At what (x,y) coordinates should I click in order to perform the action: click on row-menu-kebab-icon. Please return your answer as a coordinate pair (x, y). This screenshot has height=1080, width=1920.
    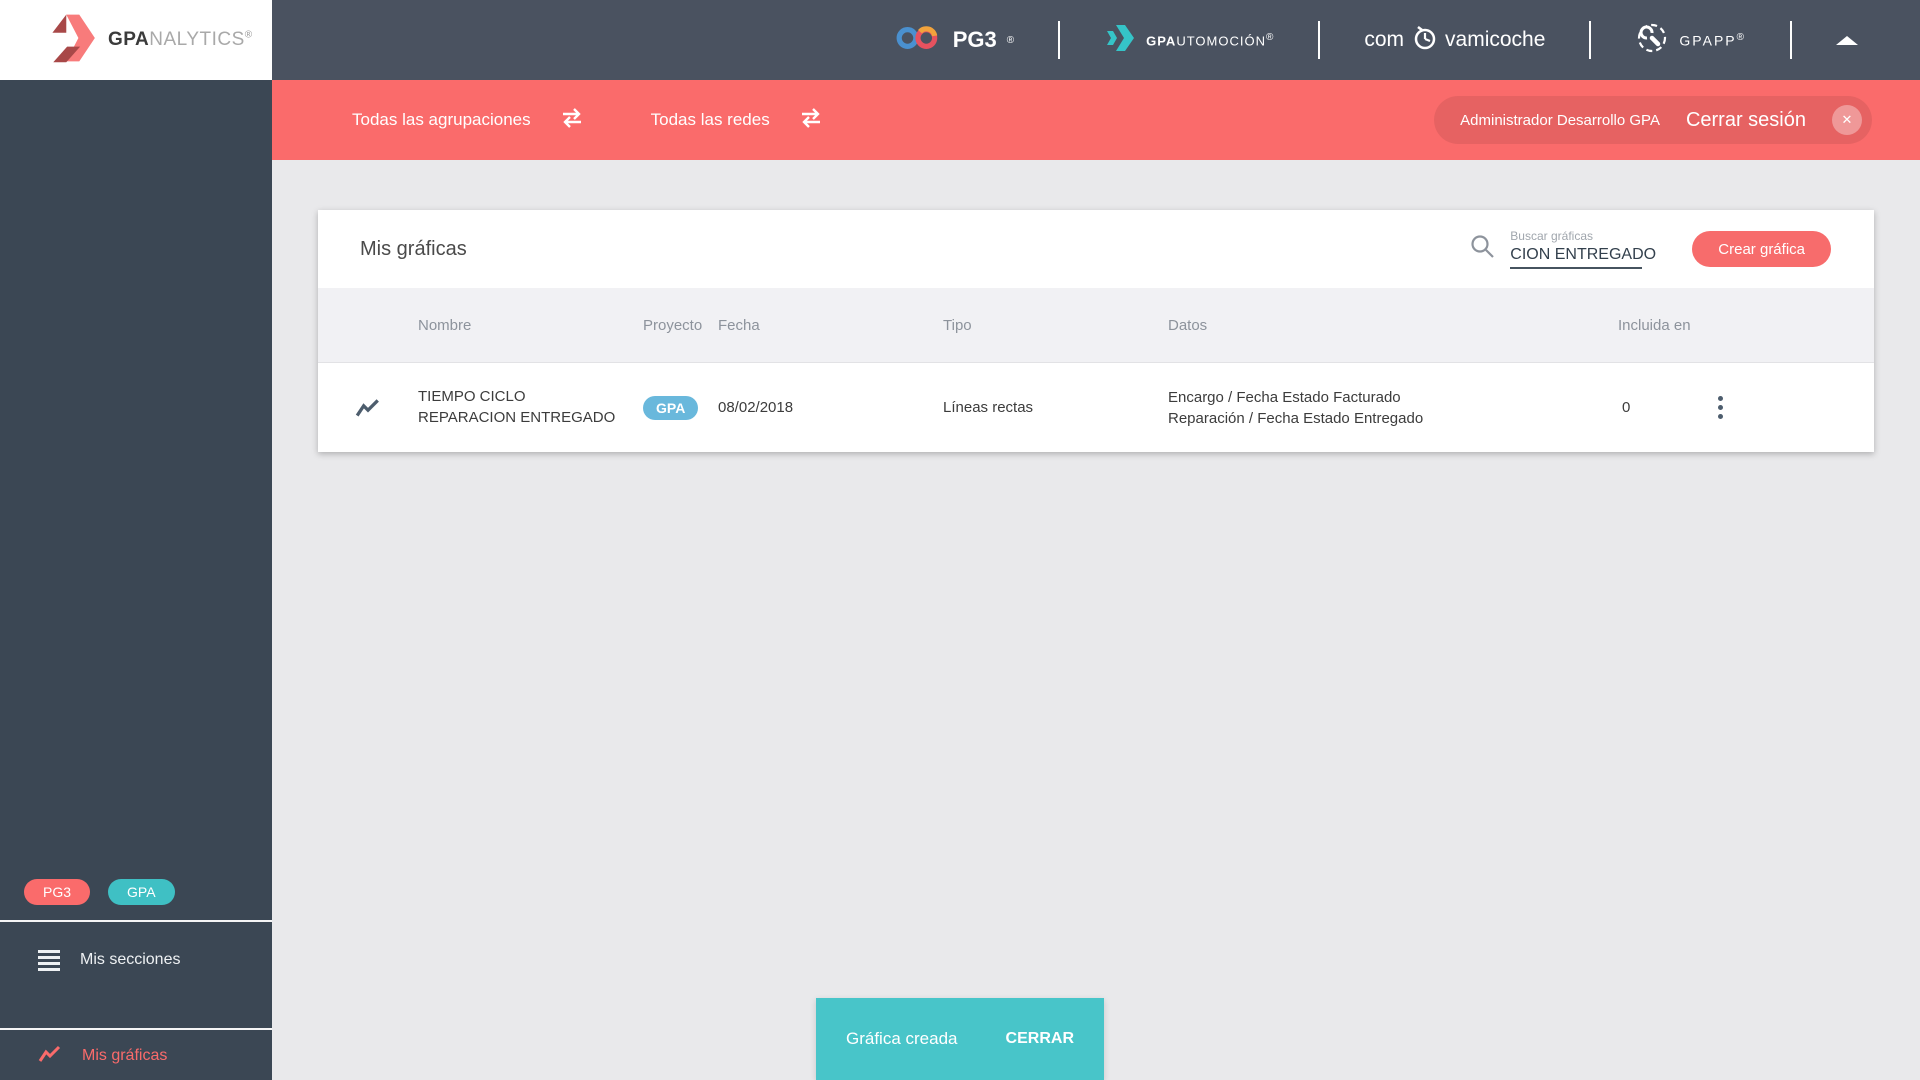
    Looking at the image, I should click on (1721, 407).